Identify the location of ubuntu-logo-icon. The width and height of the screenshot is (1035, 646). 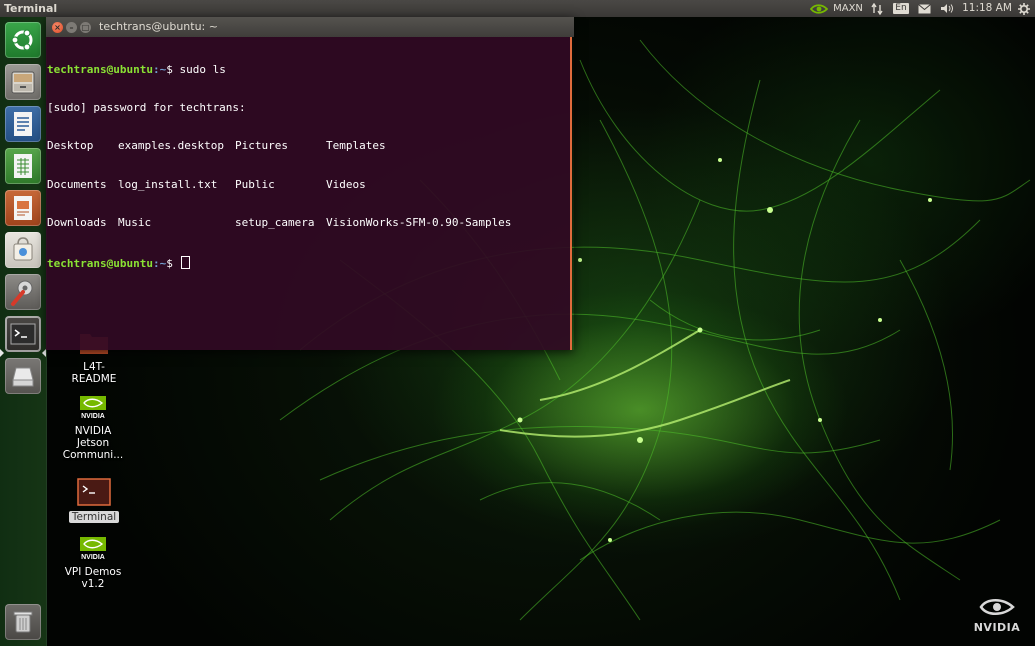
(22, 40).